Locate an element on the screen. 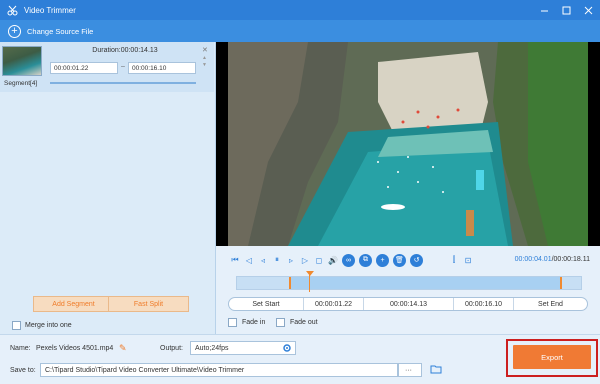  fade-in-label: Fade in is located at coordinates (254, 322).